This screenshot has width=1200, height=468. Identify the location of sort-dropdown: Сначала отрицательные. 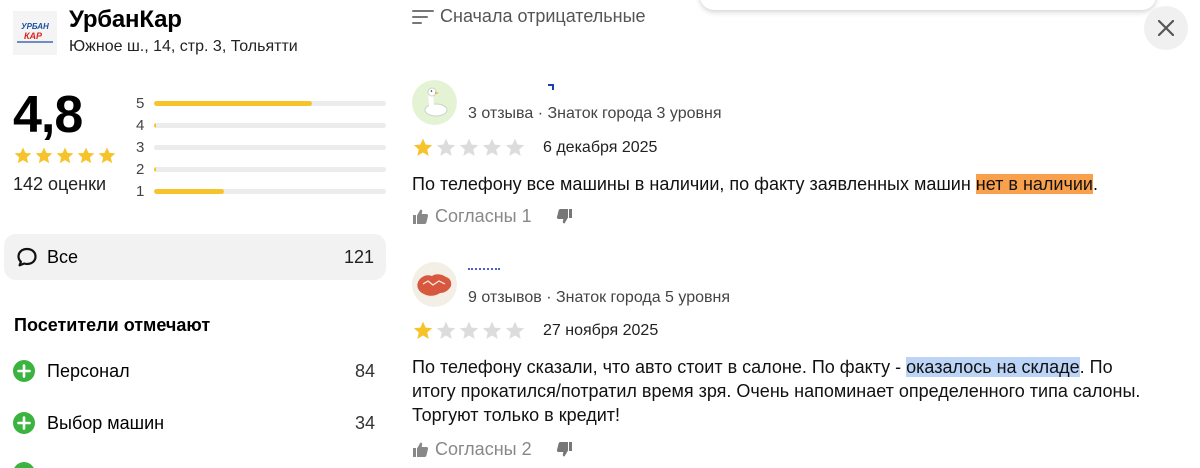
(529, 16).